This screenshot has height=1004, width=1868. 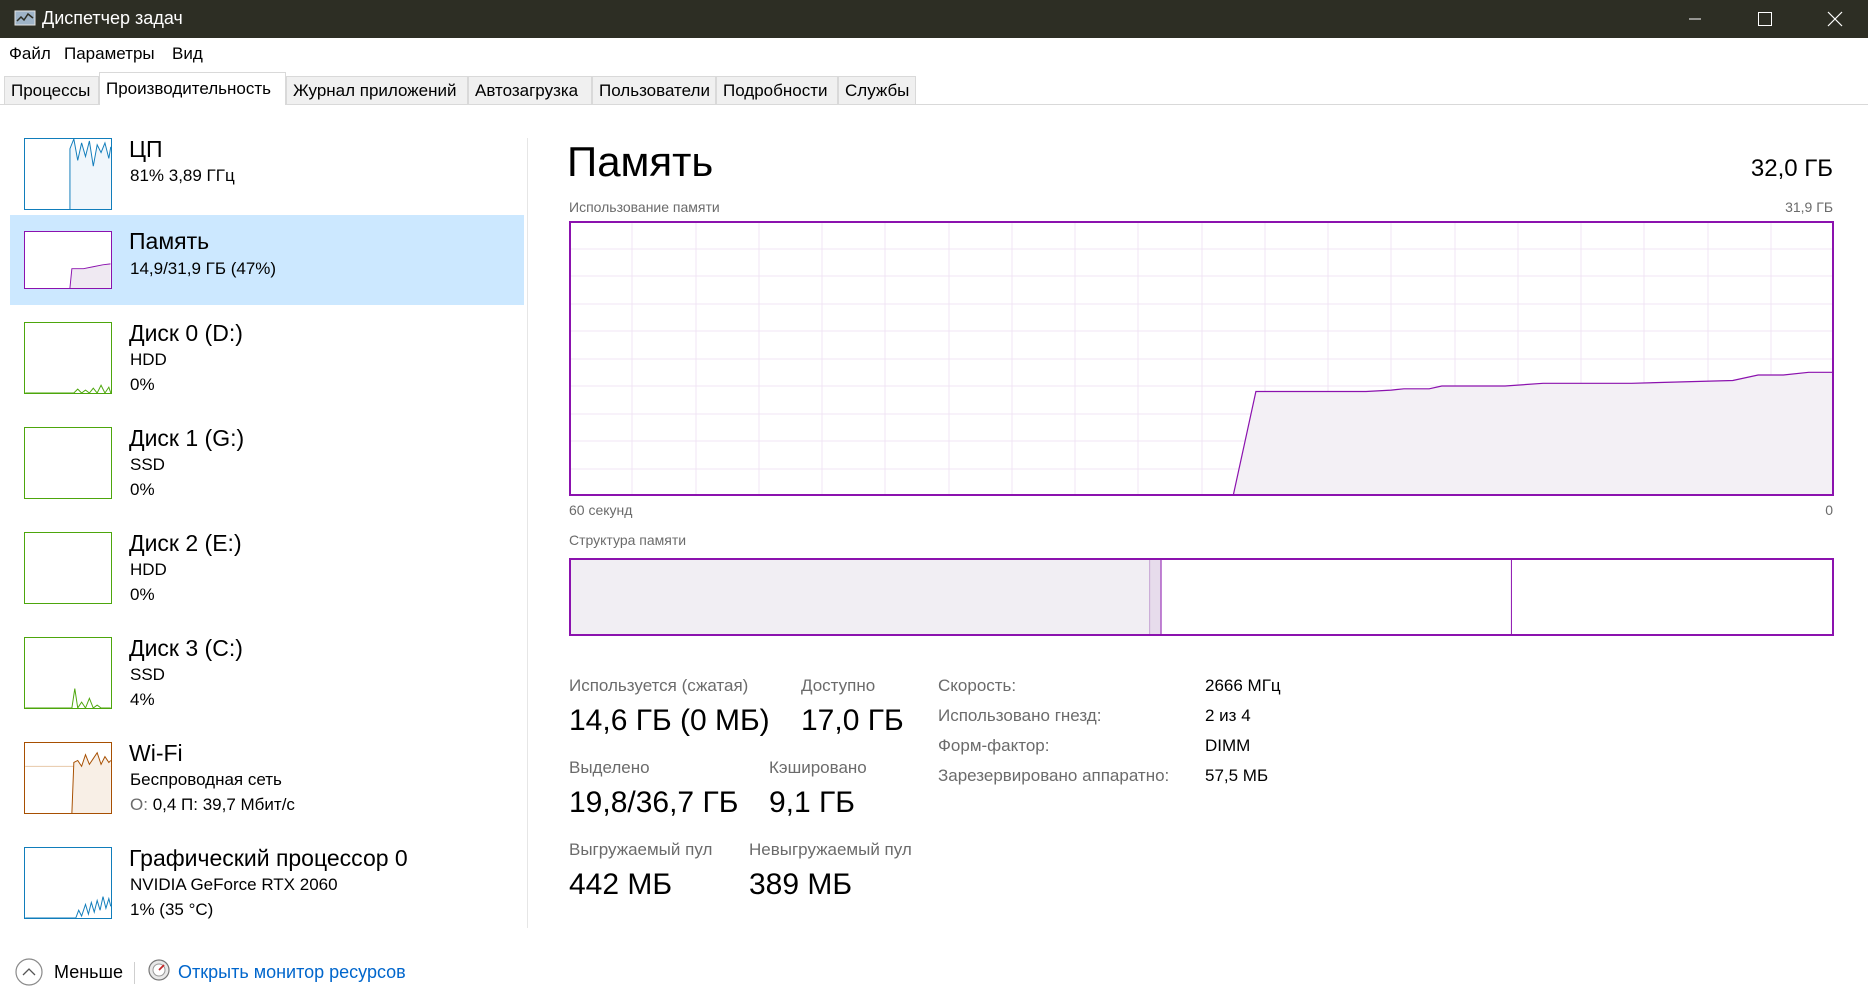 I want to click on composition-modified, so click(x=1155, y=597).